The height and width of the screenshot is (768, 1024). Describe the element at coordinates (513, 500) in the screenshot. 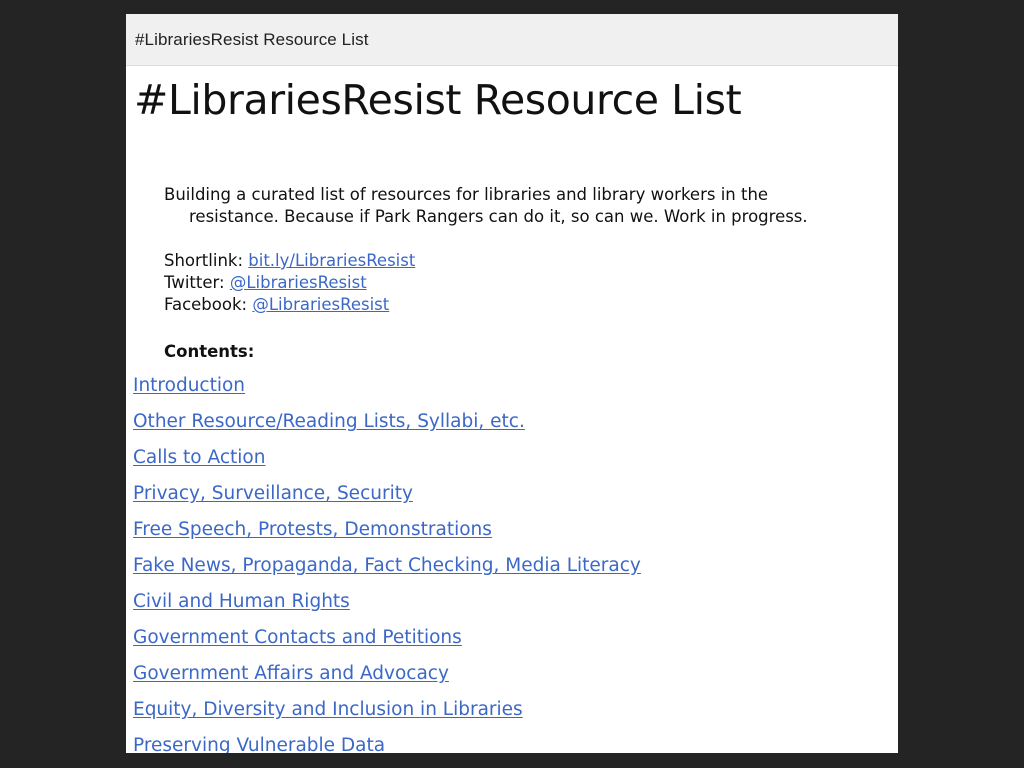

I see `toc-item: Privacy, Surveillance, Security` at that location.